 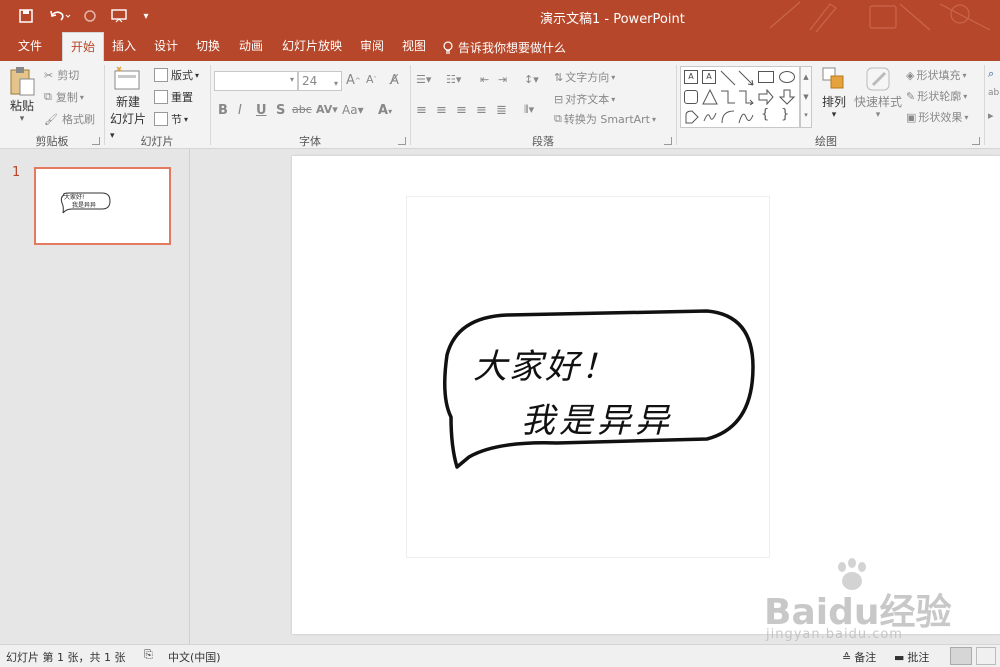 What do you see at coordinates (171, 119) in the screenshot?
I see `section-button: 节 ▾` at bounding box center [171, 119].